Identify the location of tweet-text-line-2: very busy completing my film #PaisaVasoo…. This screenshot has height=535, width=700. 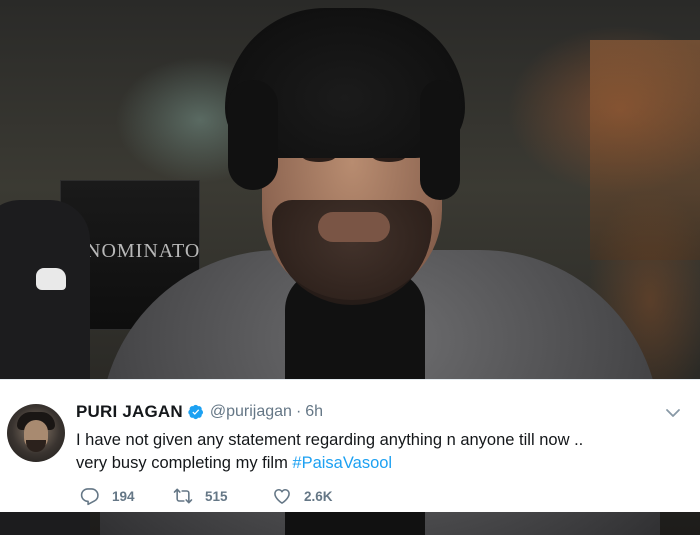
(376, 463).